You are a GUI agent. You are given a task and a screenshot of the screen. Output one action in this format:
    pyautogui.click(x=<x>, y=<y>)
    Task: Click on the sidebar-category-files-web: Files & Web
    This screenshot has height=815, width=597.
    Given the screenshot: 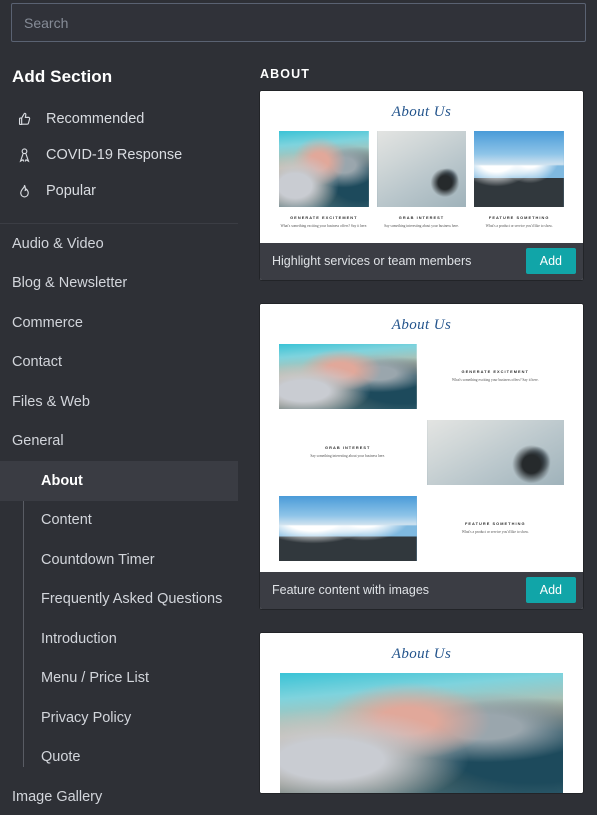 What is the action you would take?
    pyautogui.click(x=119, y=402)
    